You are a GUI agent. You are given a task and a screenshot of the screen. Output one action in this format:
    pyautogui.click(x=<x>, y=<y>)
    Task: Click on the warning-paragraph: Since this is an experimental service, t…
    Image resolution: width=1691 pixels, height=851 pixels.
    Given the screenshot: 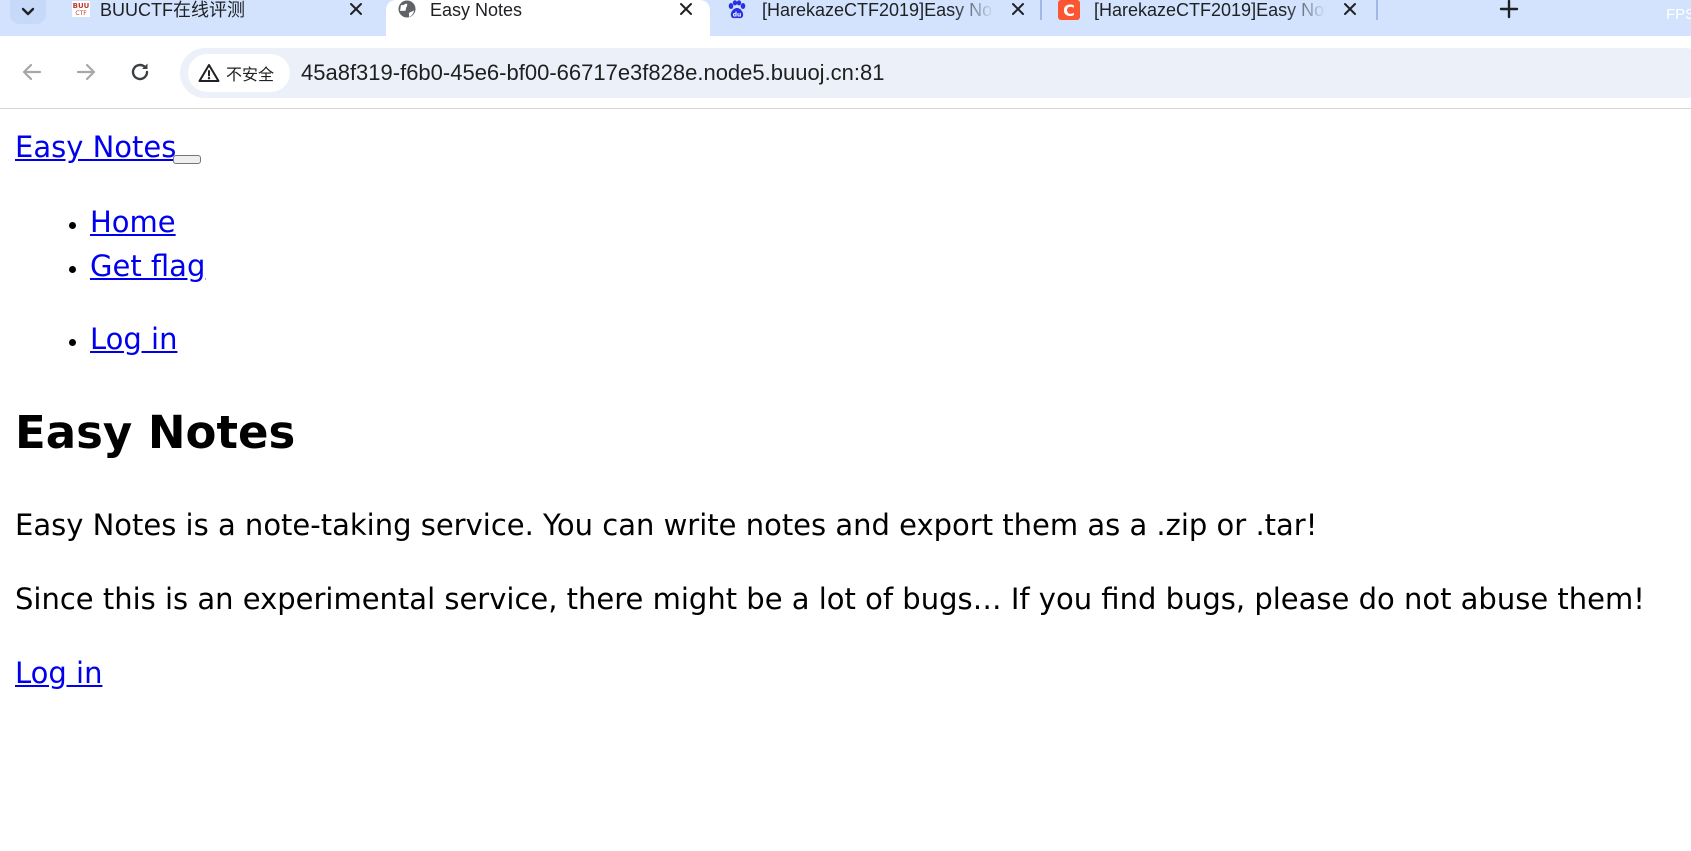 What is the action you would take?
    pyautogui.click(x=830, y=599)
    